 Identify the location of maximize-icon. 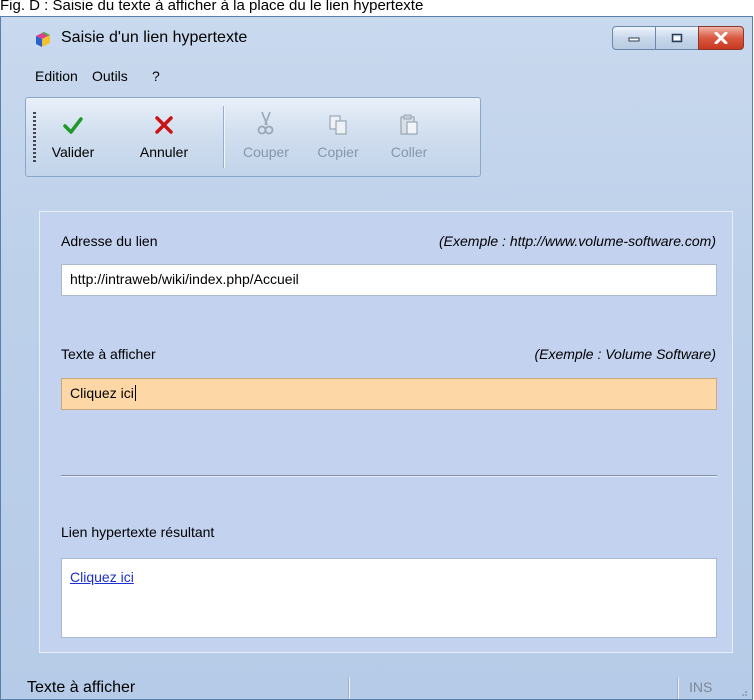
(677, 38).